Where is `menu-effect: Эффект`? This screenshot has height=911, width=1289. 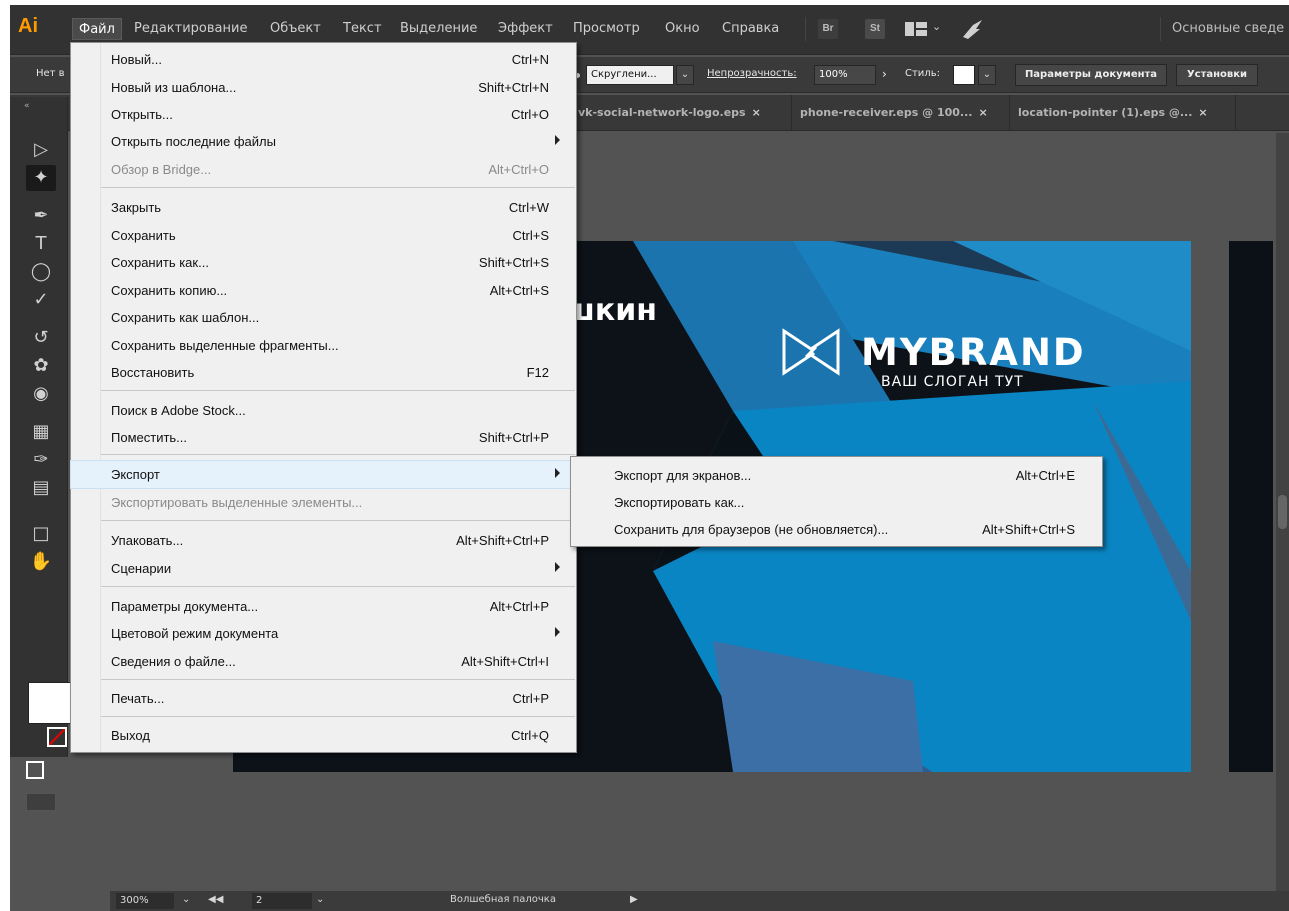
menu-effect: Эффект is located at coordinates (525, 28).